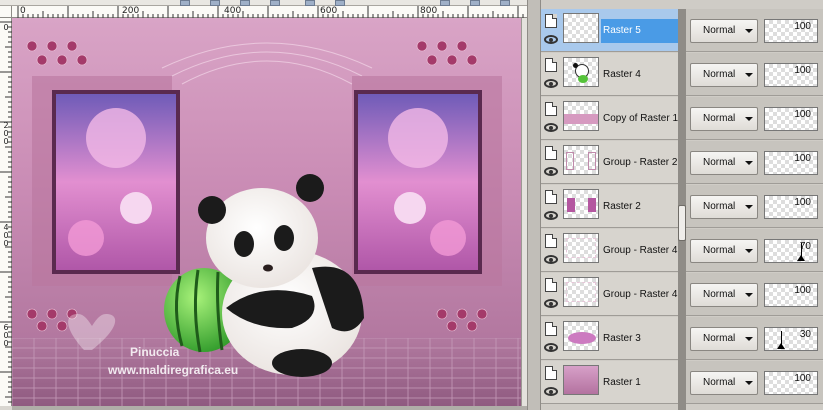 This screenshot has width=823, height=410. What do you see at coordinates (639, 163) in the screenshot?
I see `layer-name: Group - Raster 2` at bounding box center [639, 163].